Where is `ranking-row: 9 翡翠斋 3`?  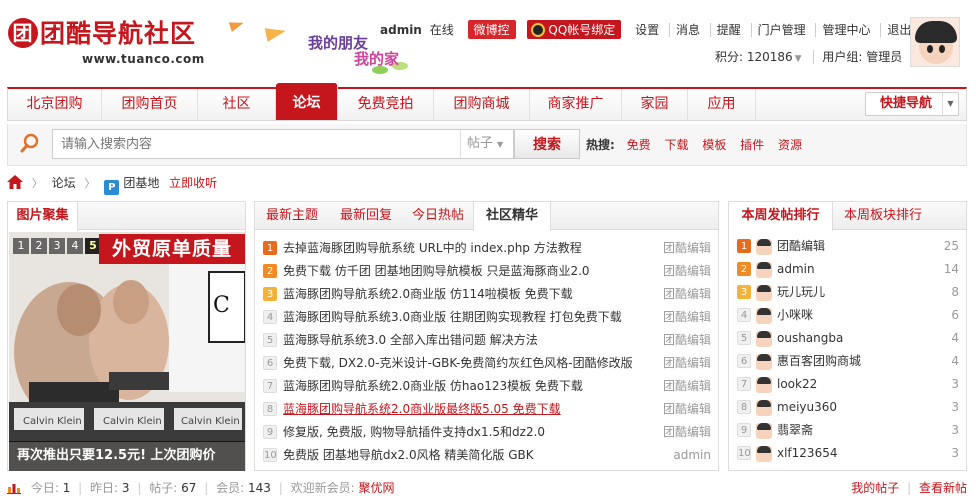 ranking-row: 9 翡翠斋 3 is located at coordinates (848, 430).